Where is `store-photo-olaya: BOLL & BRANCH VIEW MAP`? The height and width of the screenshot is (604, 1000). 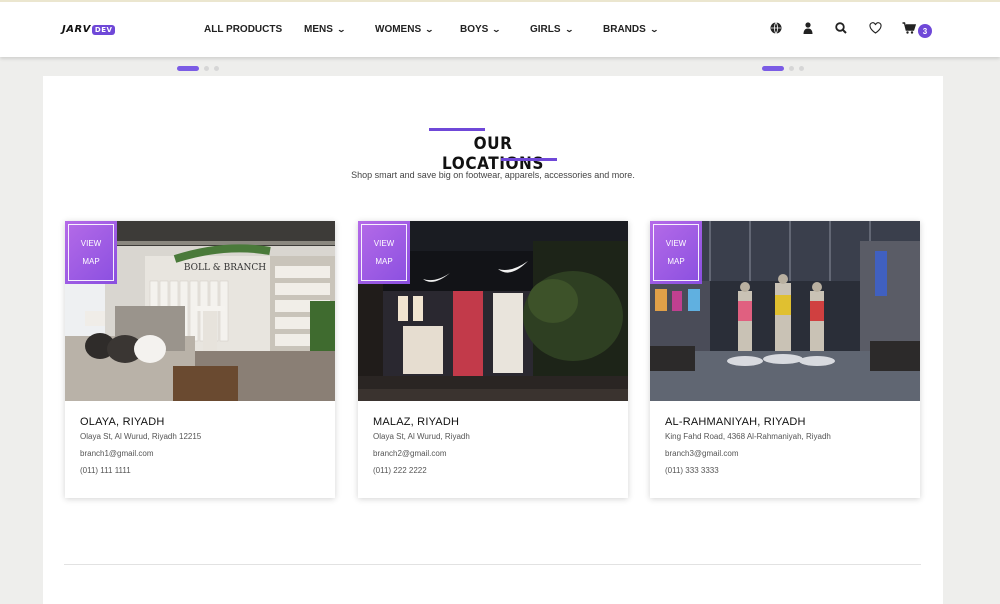 store-photo-olaya: BOLL & BRANCH VIEW MAP is located at coordinates (200, 311).